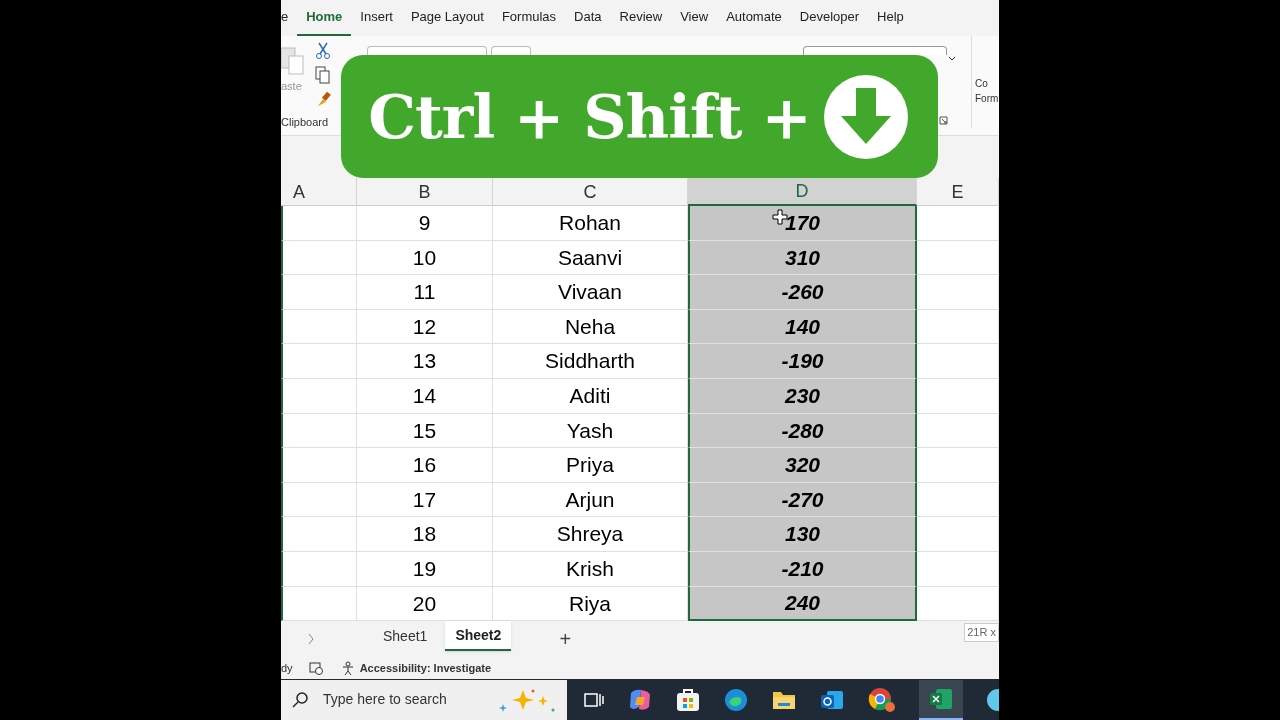  I want to click on table-cell: 140, so click(802, 327).